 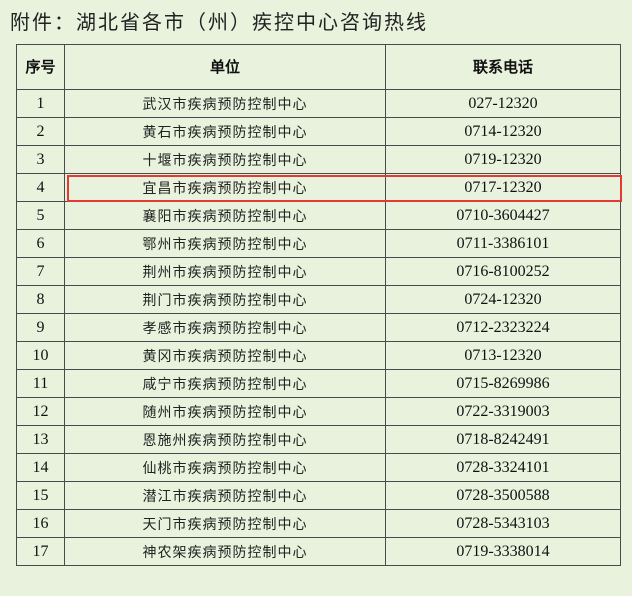 What do you see at coordinates (503, 411) in the screenshot?
I see `cell-phone: 0722-3319003` at bounding box center [503, 411].